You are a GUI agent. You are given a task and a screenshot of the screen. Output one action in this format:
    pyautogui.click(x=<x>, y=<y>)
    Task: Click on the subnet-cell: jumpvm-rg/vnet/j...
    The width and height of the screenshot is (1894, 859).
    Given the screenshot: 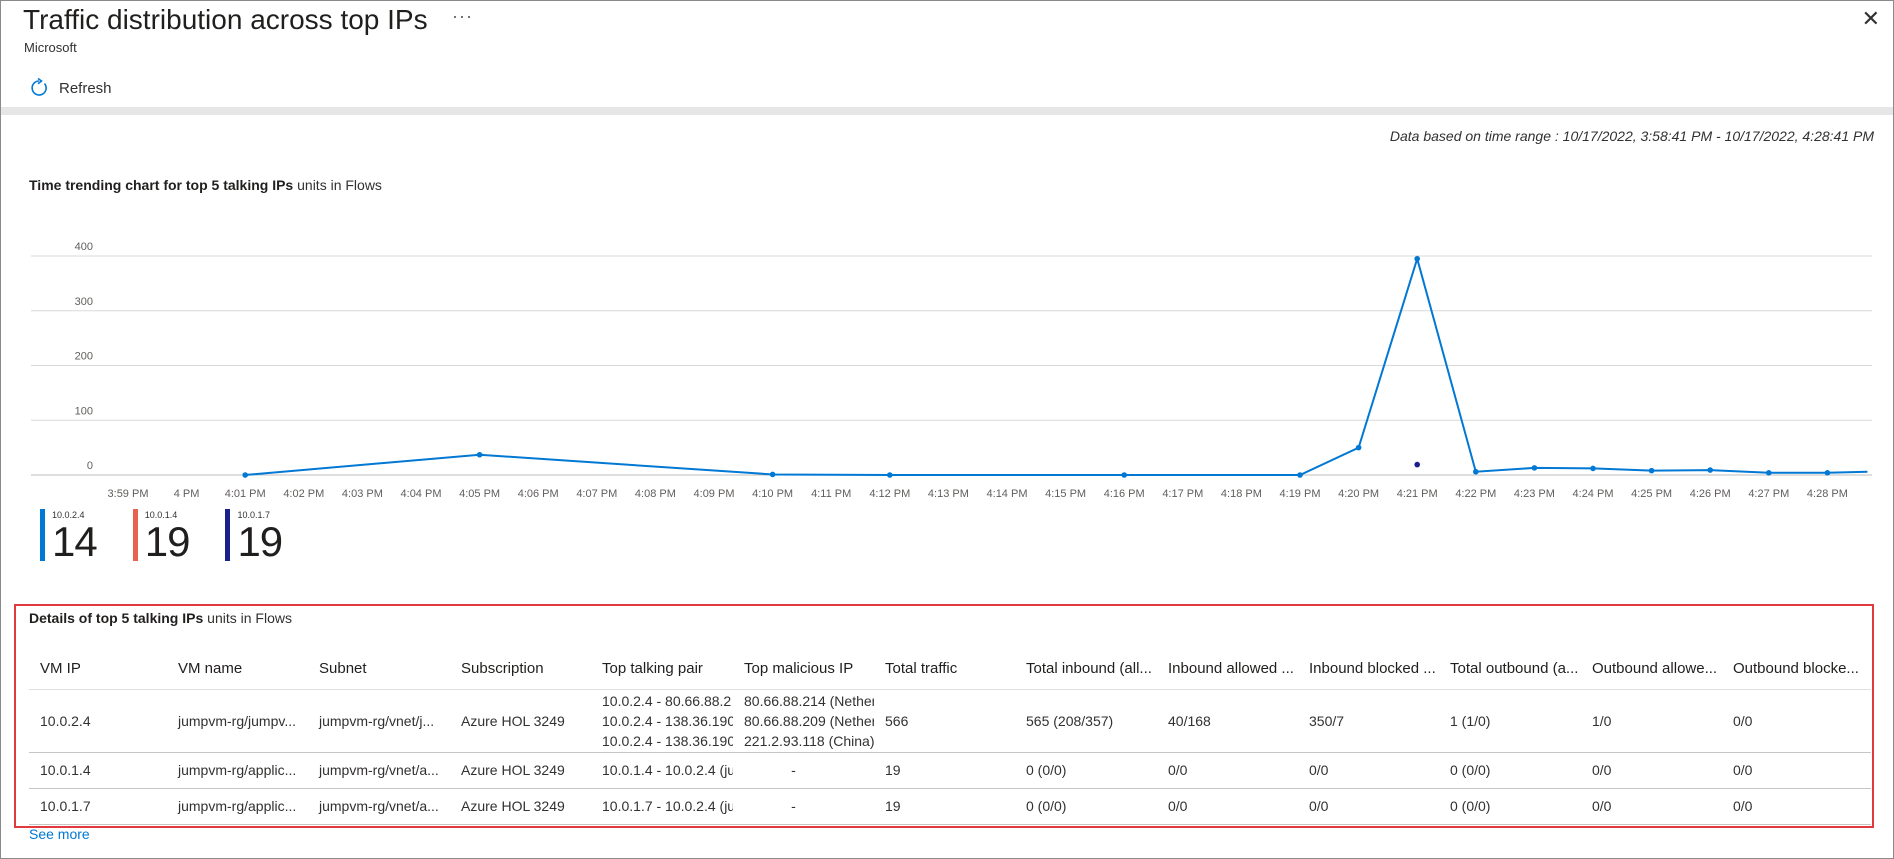 What is the action you would take?
    pyautogui.click(x=379, y=721)
    